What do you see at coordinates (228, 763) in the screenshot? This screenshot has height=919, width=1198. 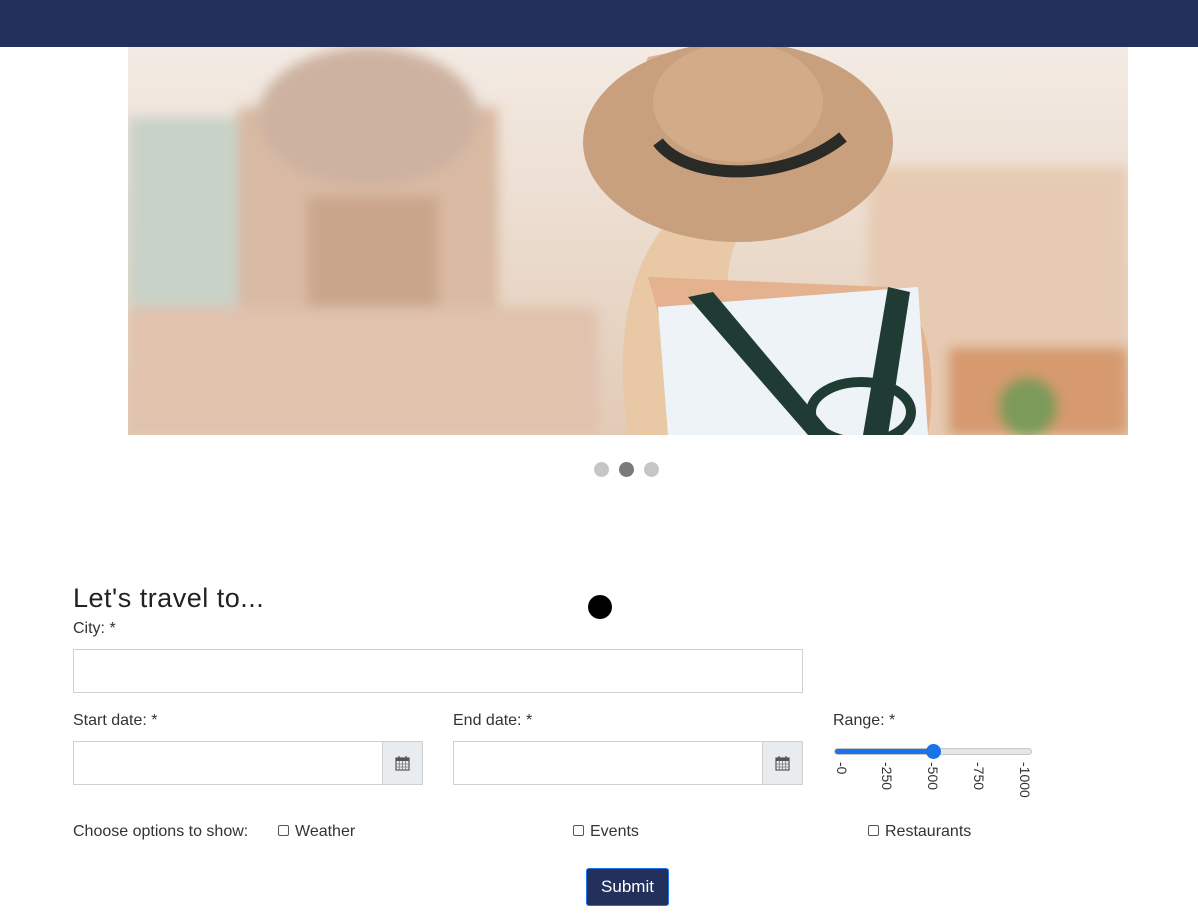 I see `start-date-input` at bounding box center [228, 763].